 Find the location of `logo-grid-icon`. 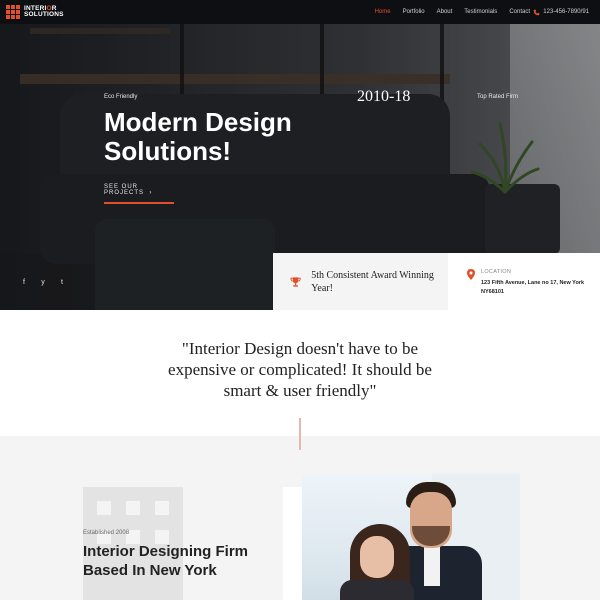

logo-grid-icon is located at coordinates (13, 12).